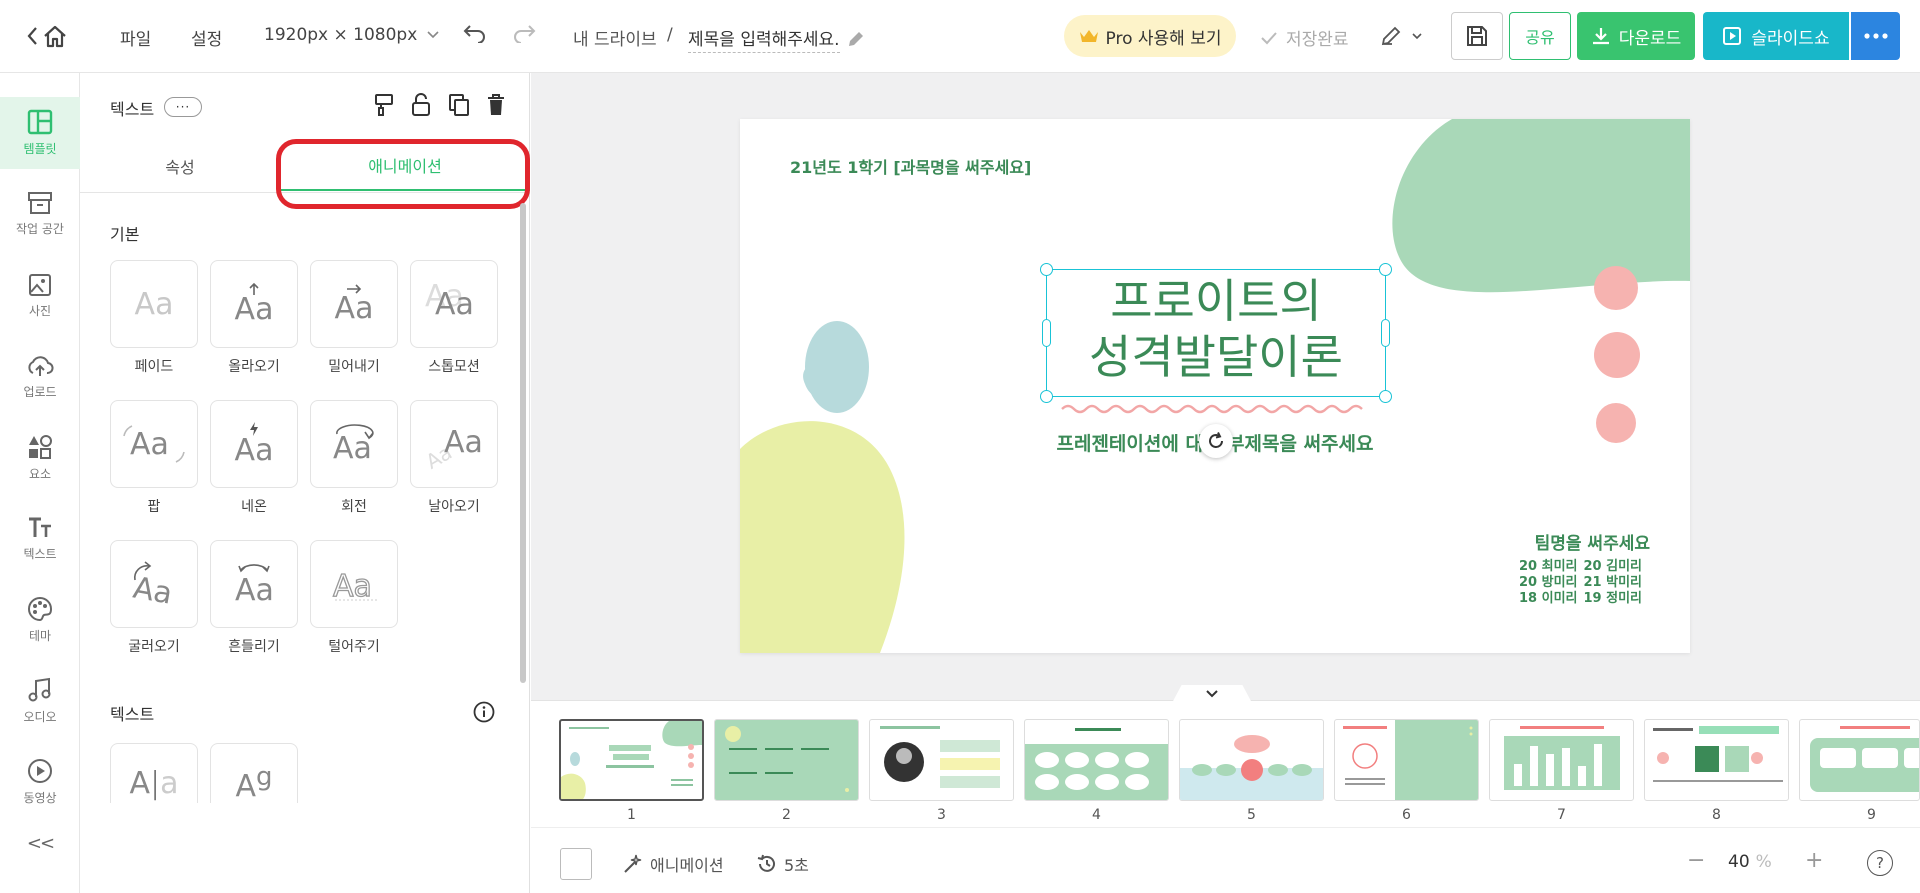 The width and height of the screenshot is (1920, 893). Describe the element at coordinates (421, 107) in the screenshot. I see `unlock-icon` at that location.